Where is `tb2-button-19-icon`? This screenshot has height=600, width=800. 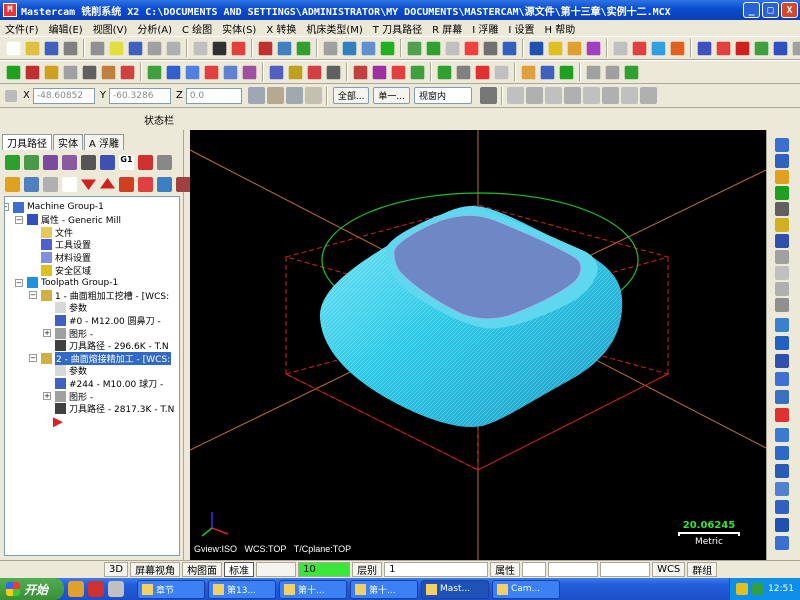 tb2-button-19-icon is located at coordinates (398, 72).